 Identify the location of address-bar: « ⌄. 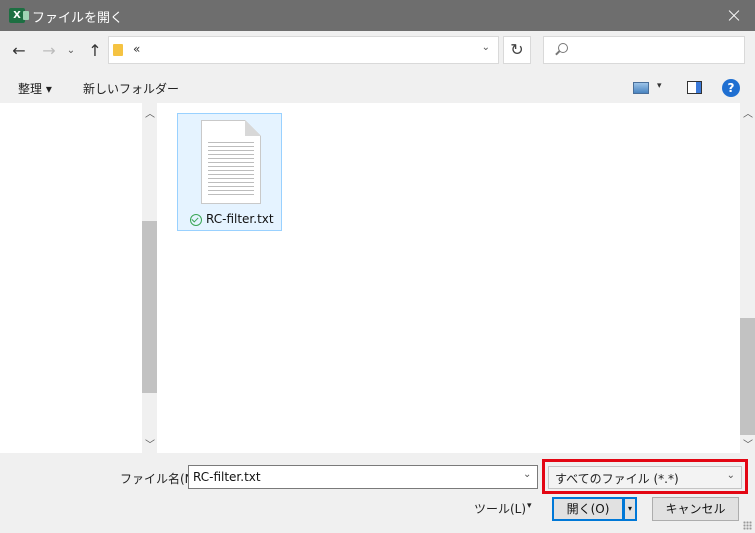
(303, 50).